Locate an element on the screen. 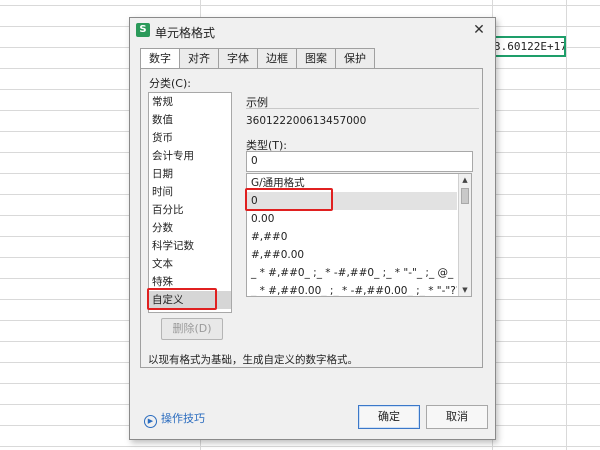 This screenshot has height=450, width=600. category-item: 货币 is located at coordinates (190, 138).